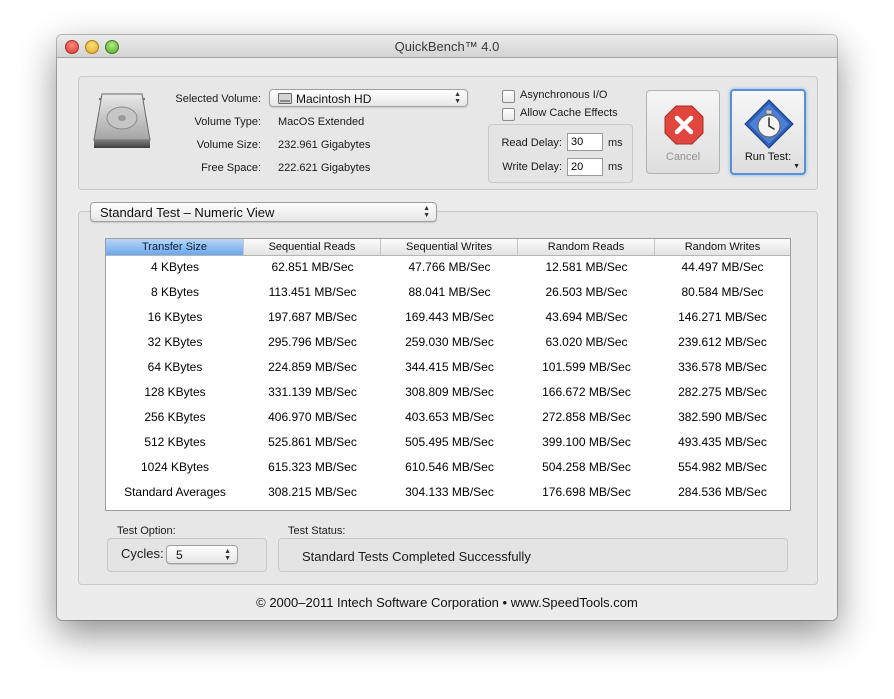 This screenshot has width=894, height=699. What do you see at coordinates (175, 442) in the screenshot?
I see `transfer-size-cell: 512 KBytes` at bounding box center [175, 442].